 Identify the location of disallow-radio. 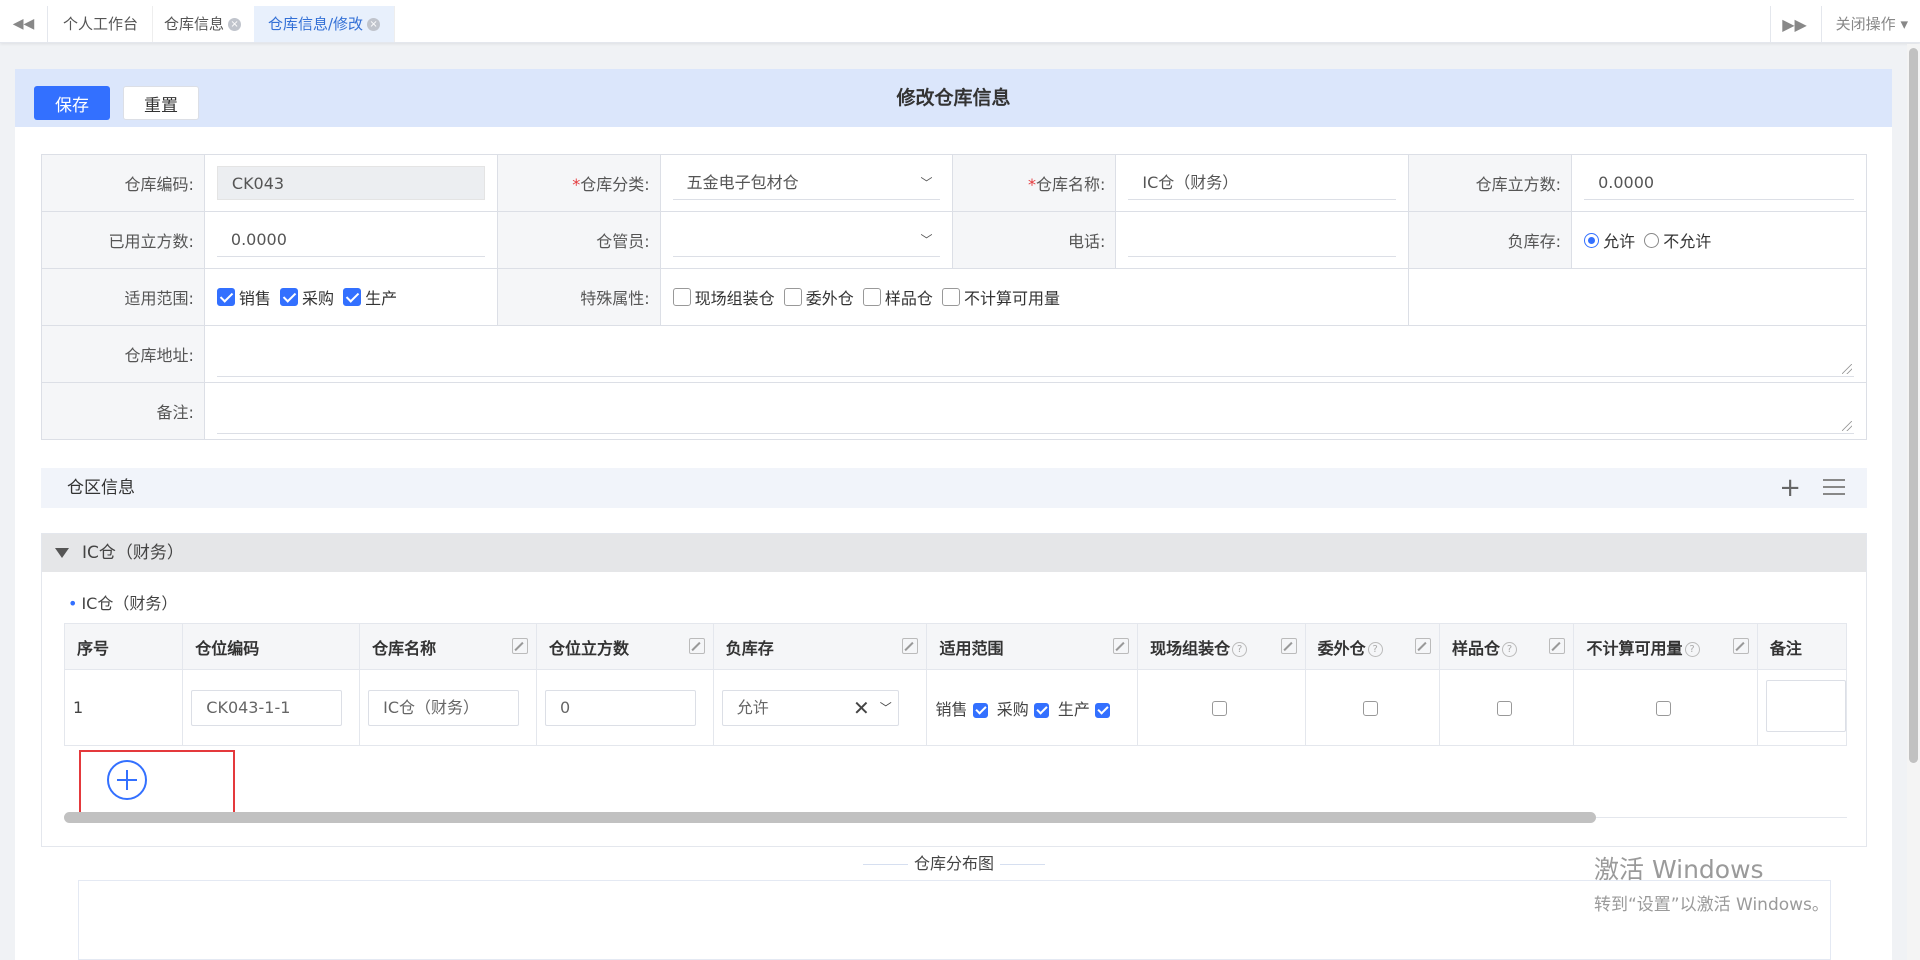
(1652, 240).